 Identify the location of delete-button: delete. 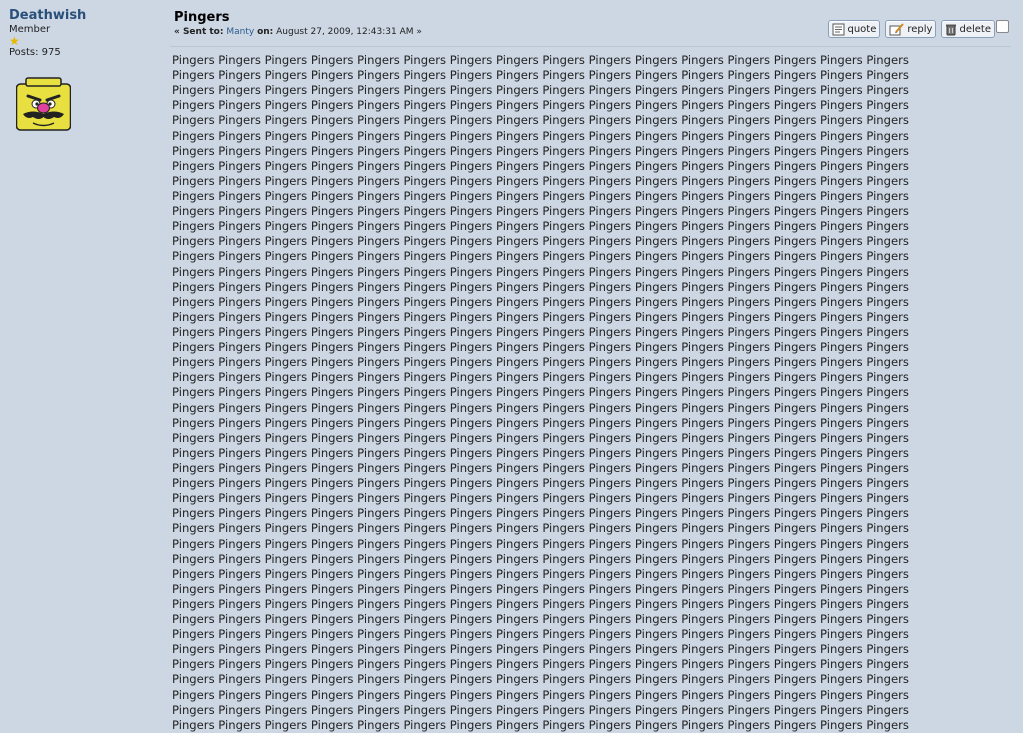
(968, 29).